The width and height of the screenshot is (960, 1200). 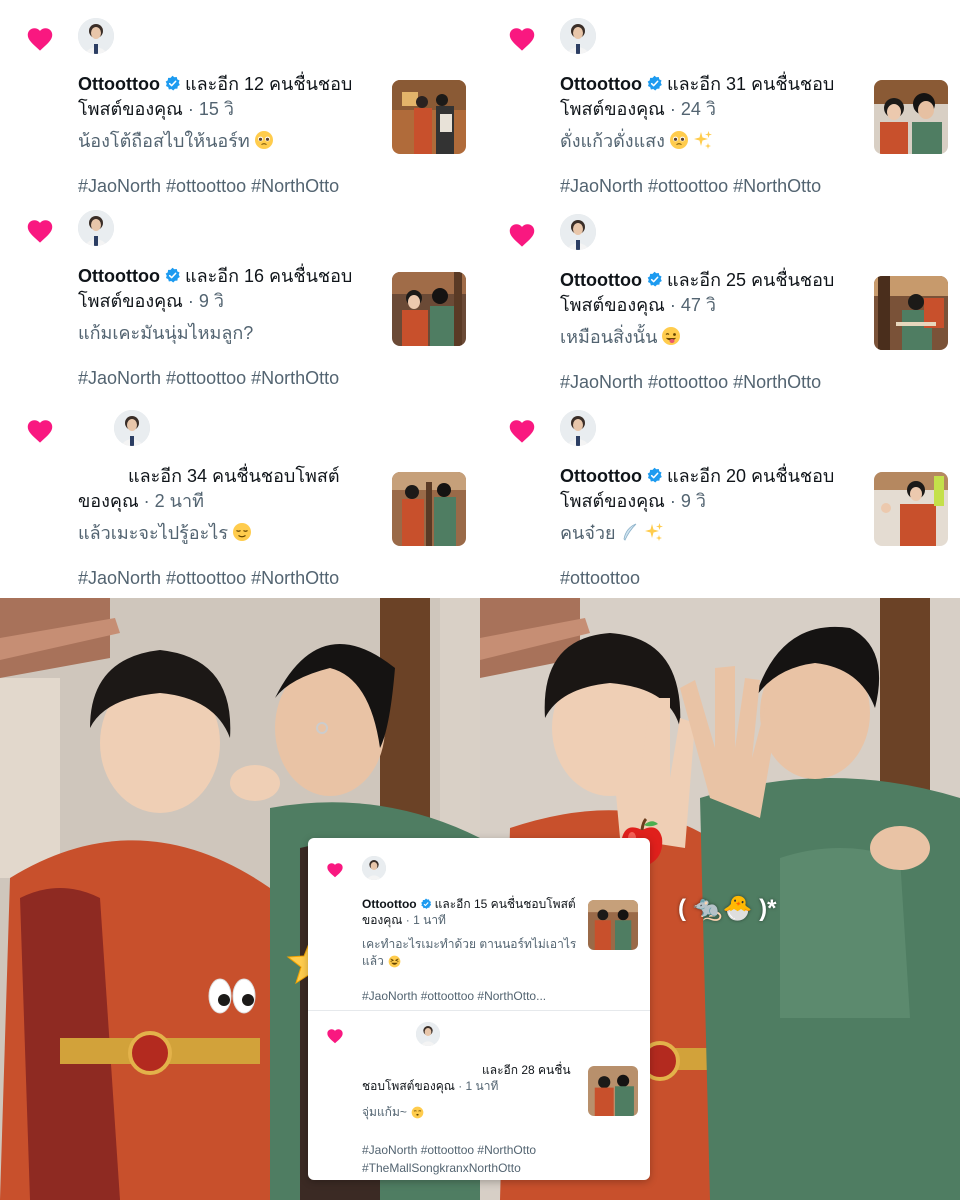 I want to click on timestamp: · 47 วิ, so click(x=690, y=305).